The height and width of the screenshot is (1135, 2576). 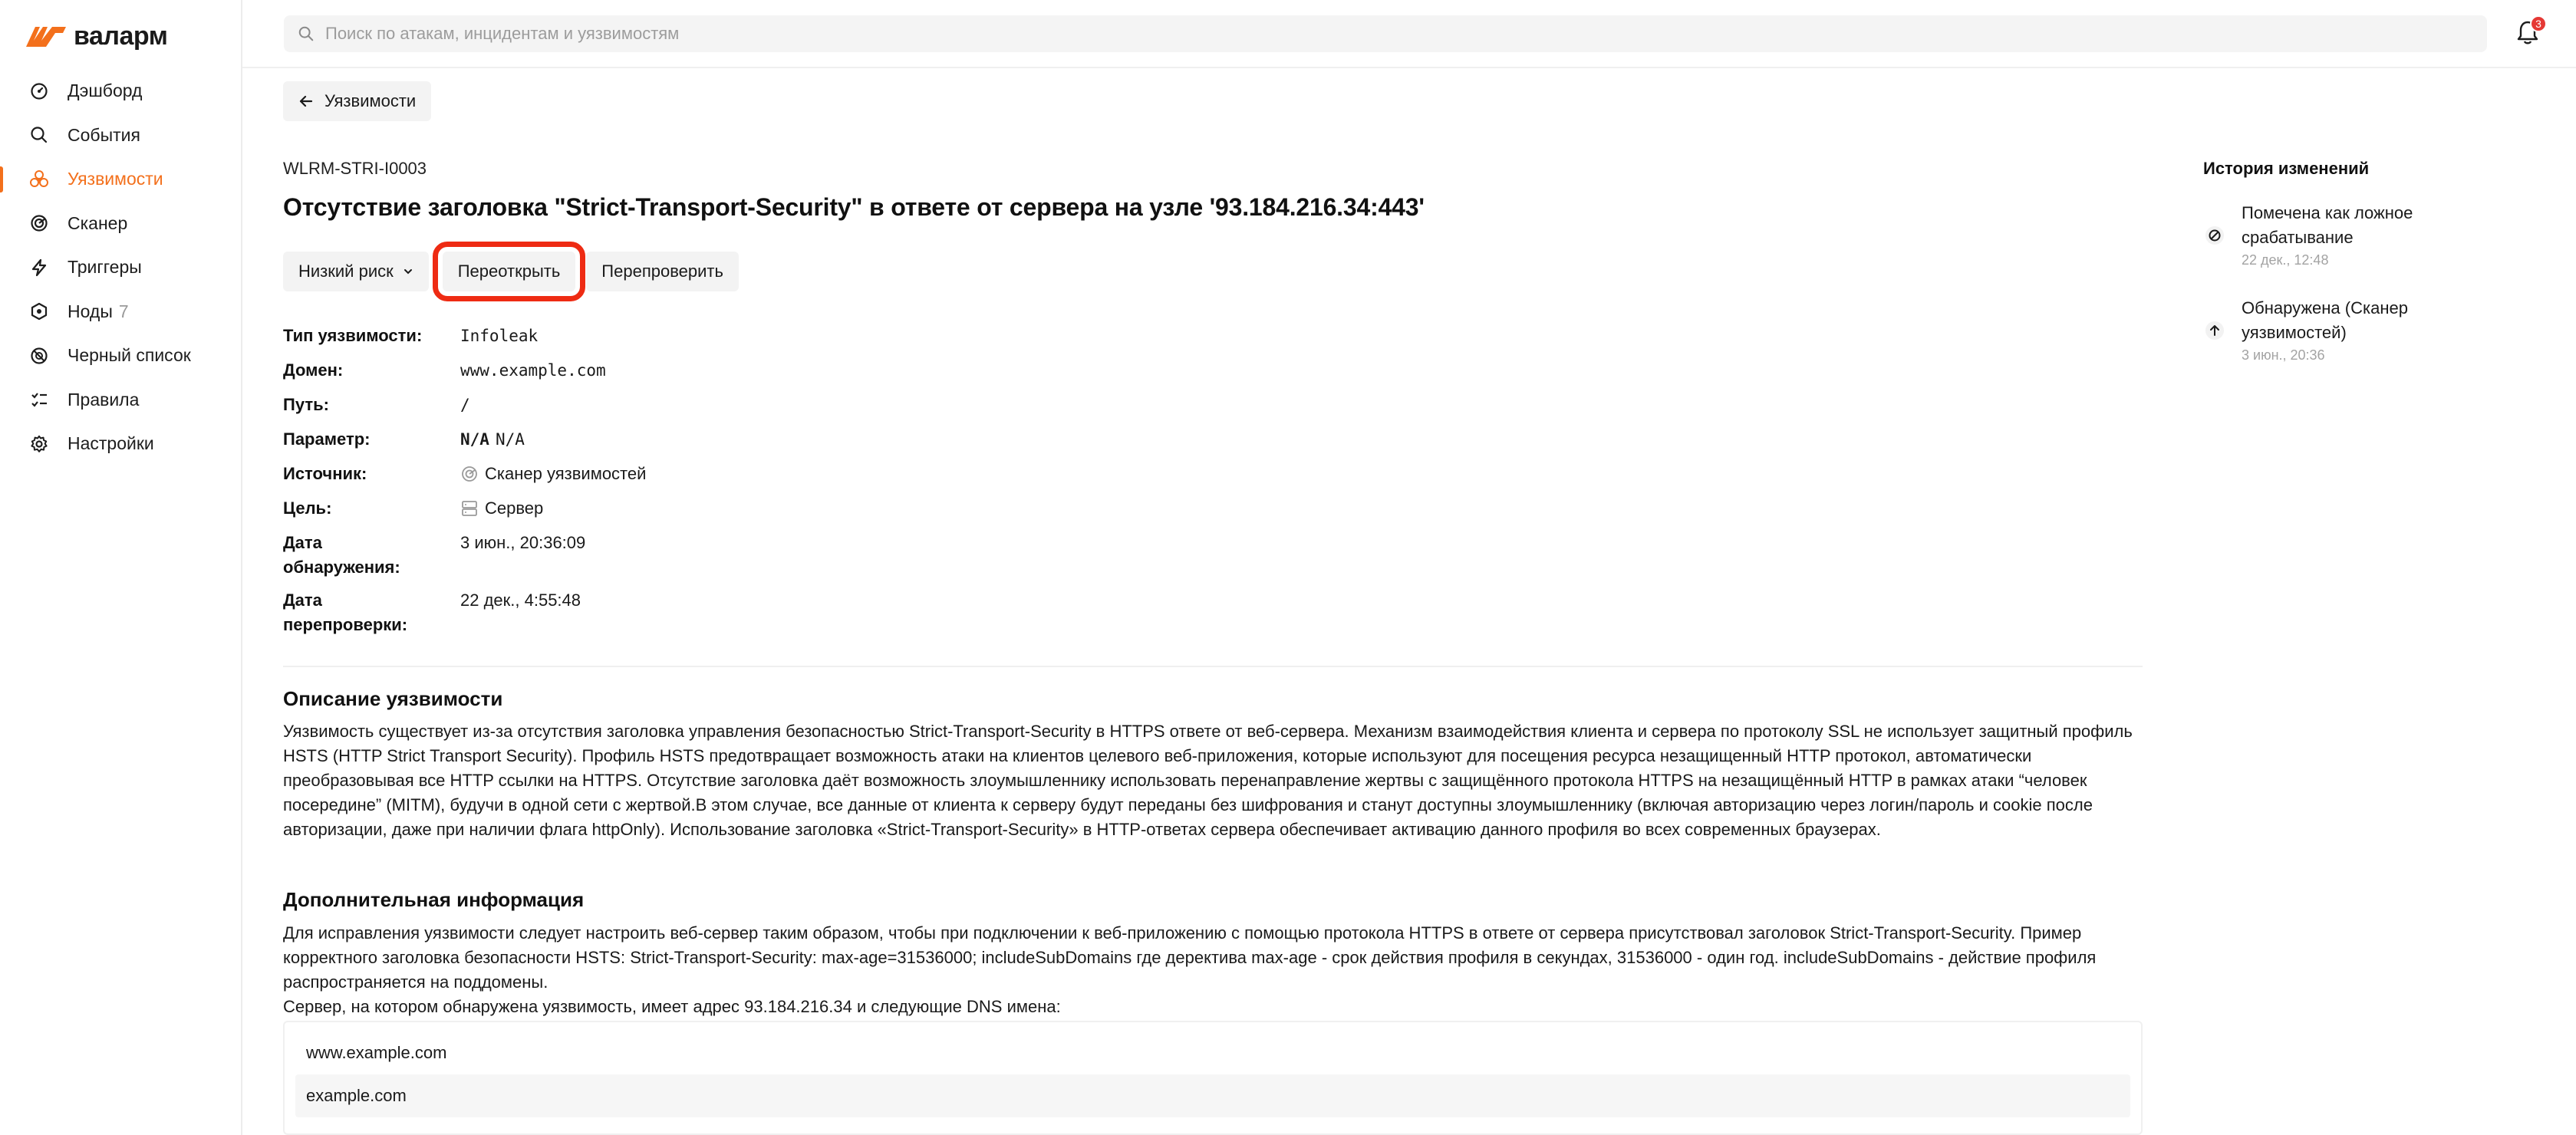 What do you see at coordinates (325, 473) in the screenshot?
I see `detail-label: Источник:` at bounding box center [325, 473].